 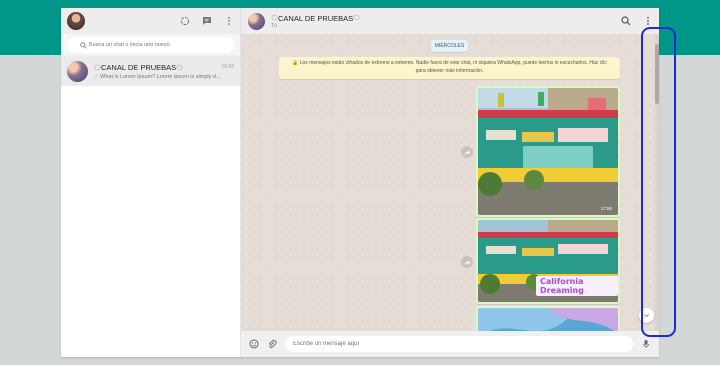 What do you see at coordinates (606, 208) in the screenshot?
I see `message-time: 17:55` at bounding box center [606, 208].